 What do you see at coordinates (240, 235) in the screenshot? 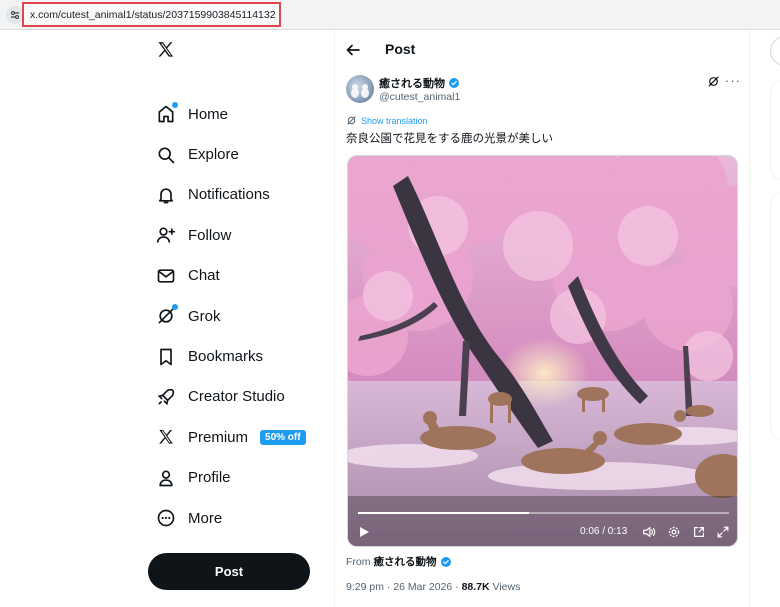
I see `nav-item-follow: Follow` at bounding box center [240, 235].